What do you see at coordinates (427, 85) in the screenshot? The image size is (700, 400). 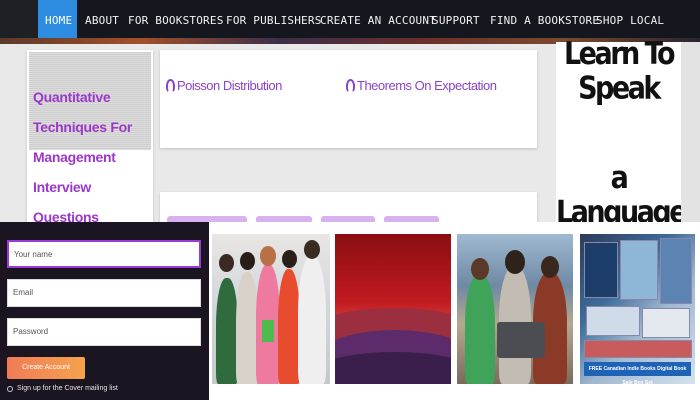 I see `topic-label: Theorems On Expectation` at bounding box center [427, 85].